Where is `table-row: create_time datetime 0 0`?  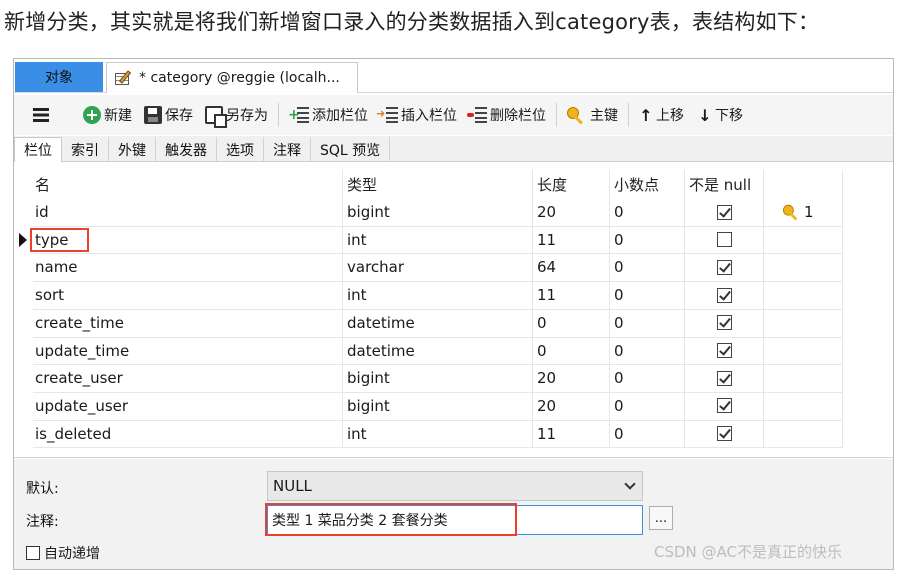
table-row: create_time datetime 0 0 is located at coordinates (428, 323).